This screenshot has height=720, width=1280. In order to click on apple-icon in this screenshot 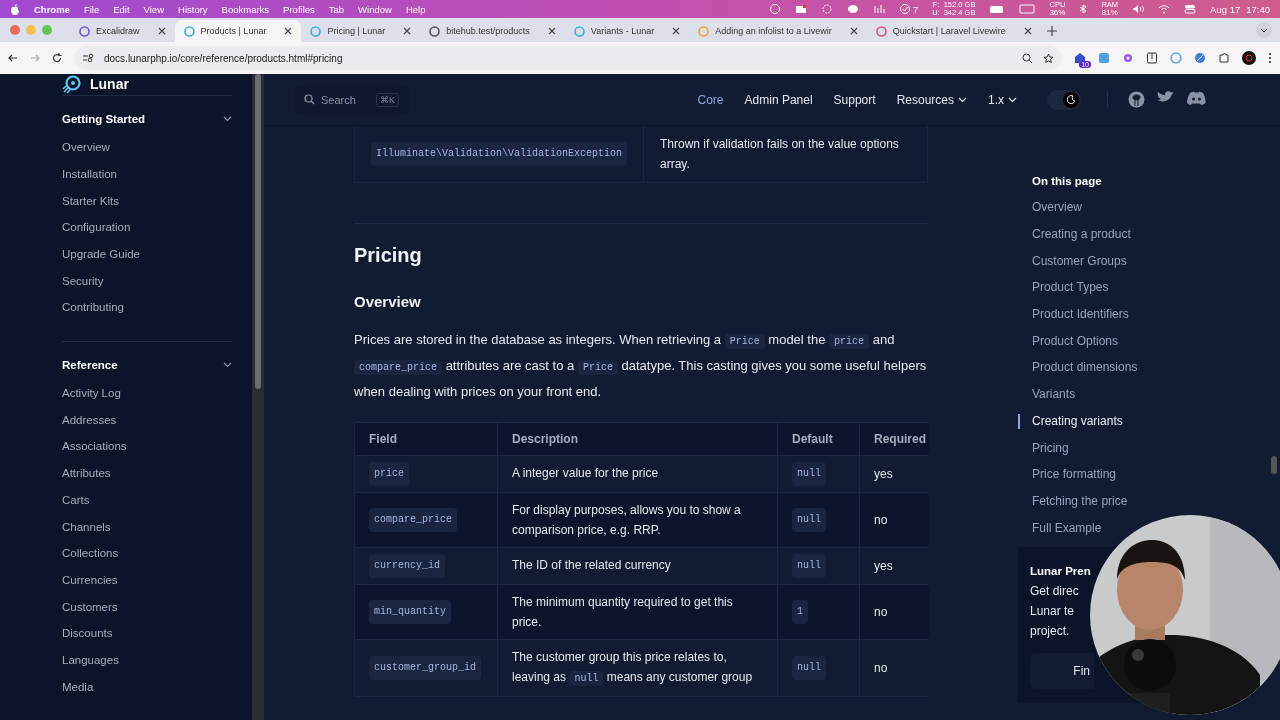, I will do `click(15, 9)`.